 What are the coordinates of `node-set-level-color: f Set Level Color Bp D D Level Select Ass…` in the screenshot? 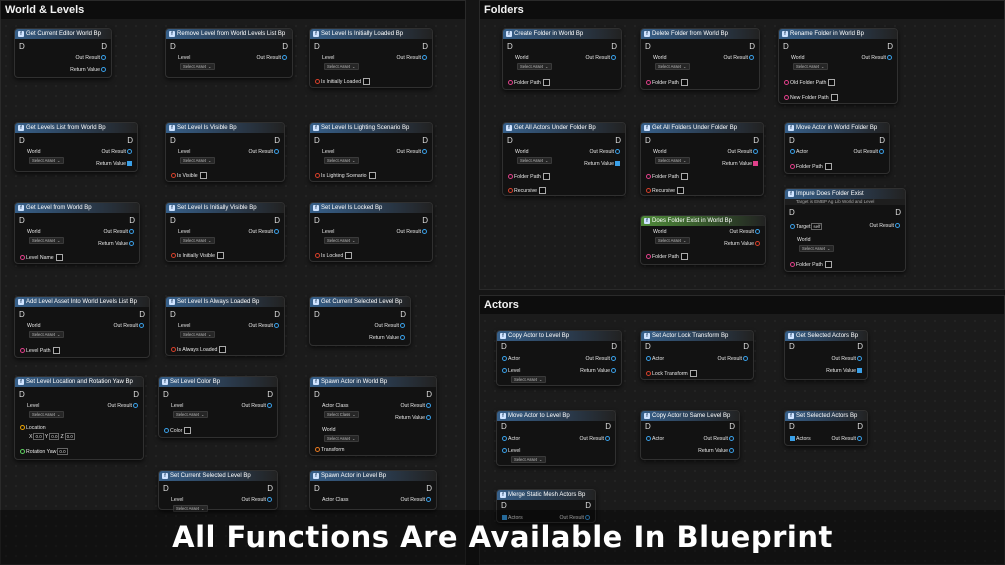 It's located at (218, 407).